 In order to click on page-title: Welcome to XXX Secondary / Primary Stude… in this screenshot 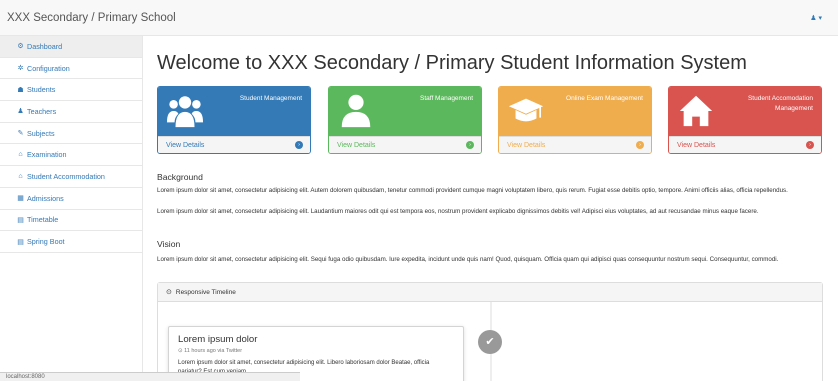, I will do `click(452, 63)`.